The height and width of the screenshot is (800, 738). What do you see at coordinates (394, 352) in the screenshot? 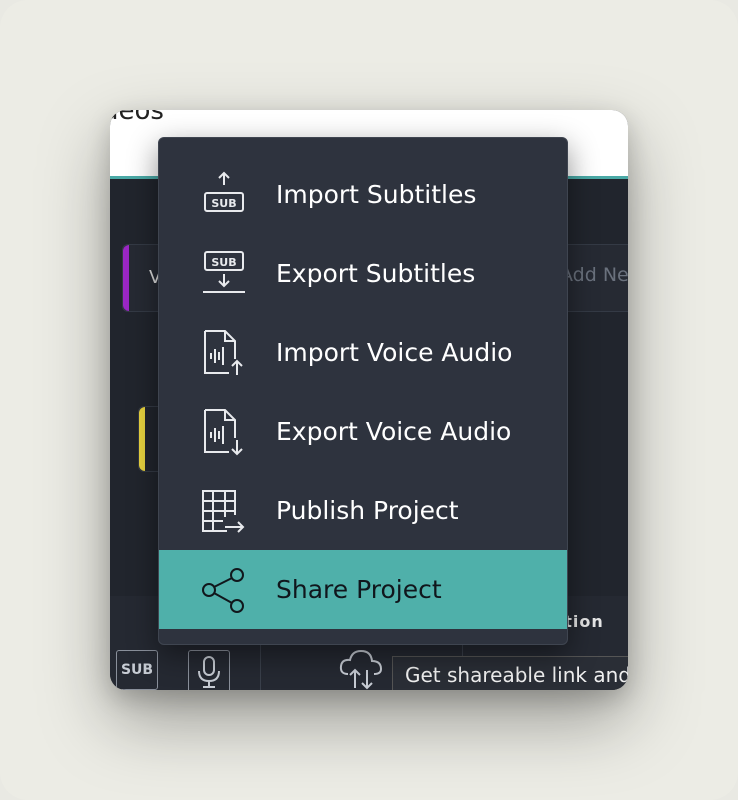
I see `menu-item-label: Import Voice Audio` at bounding box center [394, 352].